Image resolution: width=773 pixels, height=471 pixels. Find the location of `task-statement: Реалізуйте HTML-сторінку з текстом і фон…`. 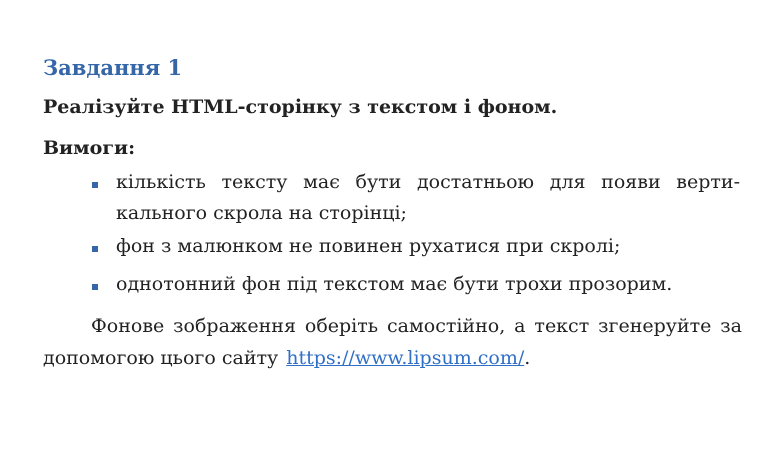

task-statement: Реалізуйте HTML-сторінку з текстом і фон… is located at coordinates (300, 107).